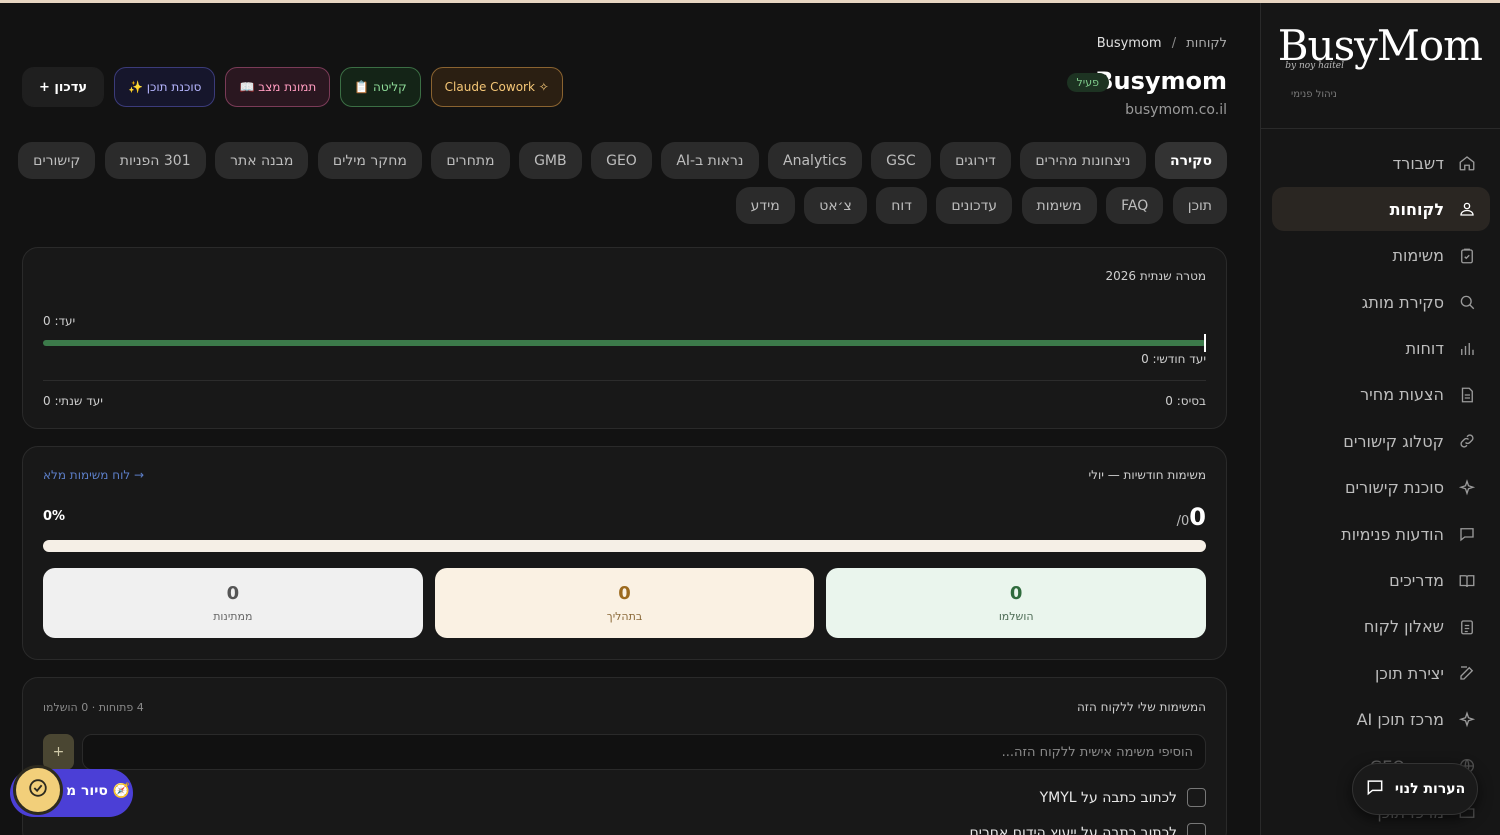 The width and height of the screenshot is (1500, 835). I want to click on tab-quick-wins: ניצחונות מהירים, so click(1083, 160).